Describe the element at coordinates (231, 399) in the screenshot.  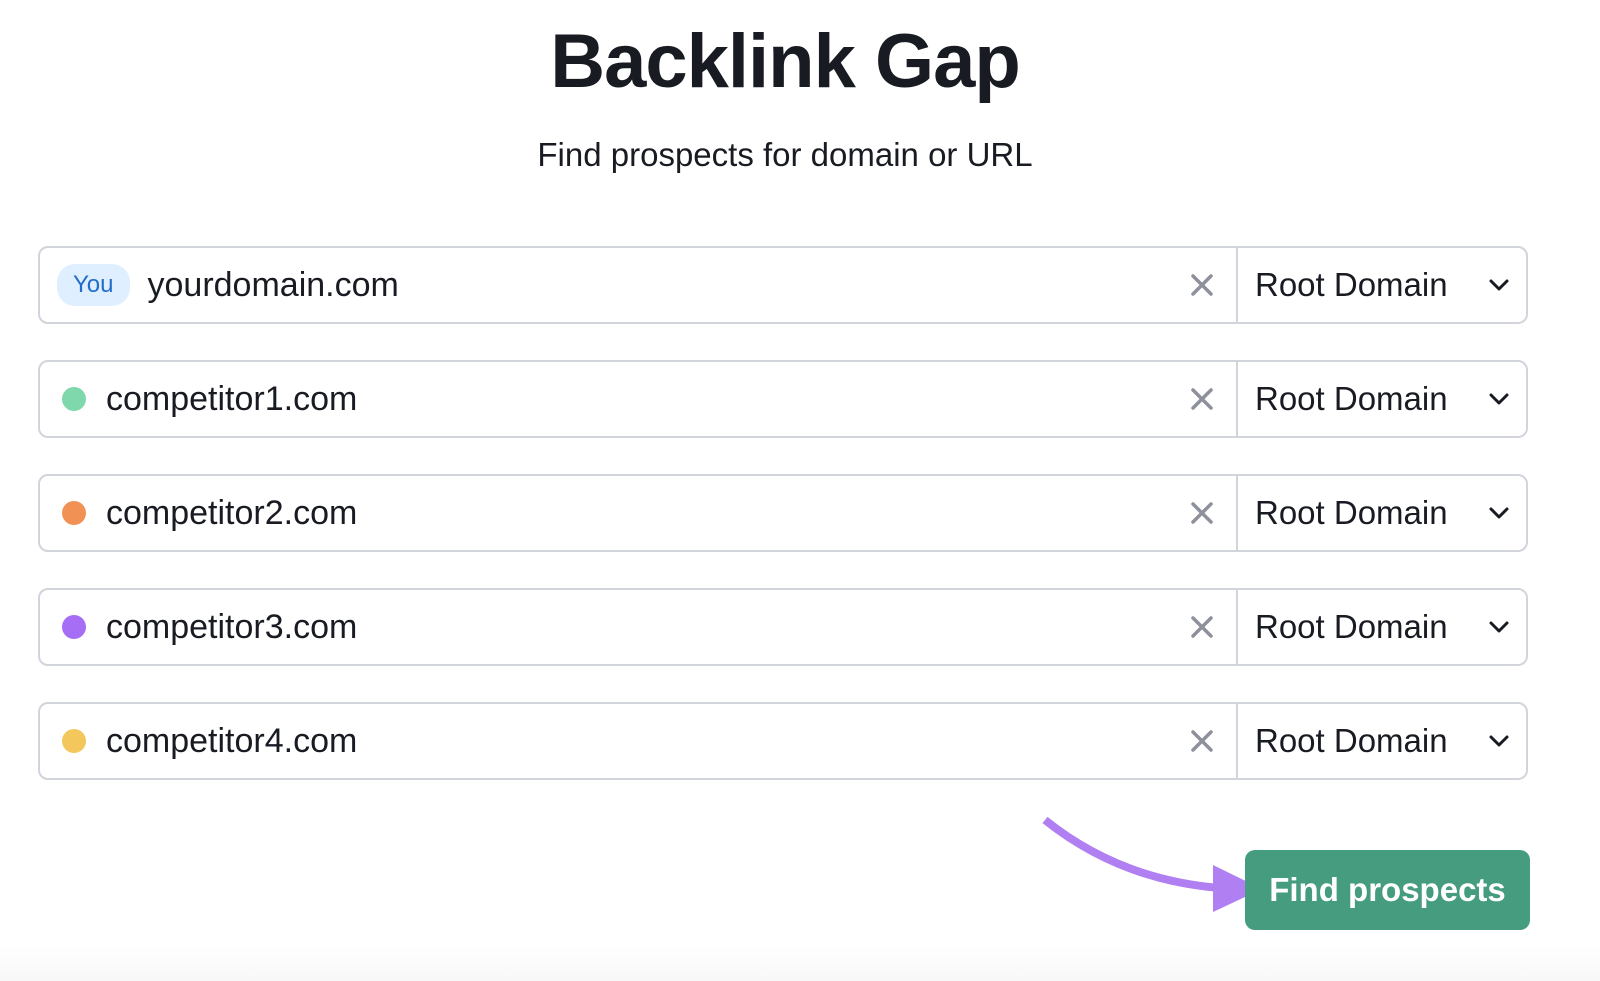
I see `domain-value: competitor1.com` at that location.